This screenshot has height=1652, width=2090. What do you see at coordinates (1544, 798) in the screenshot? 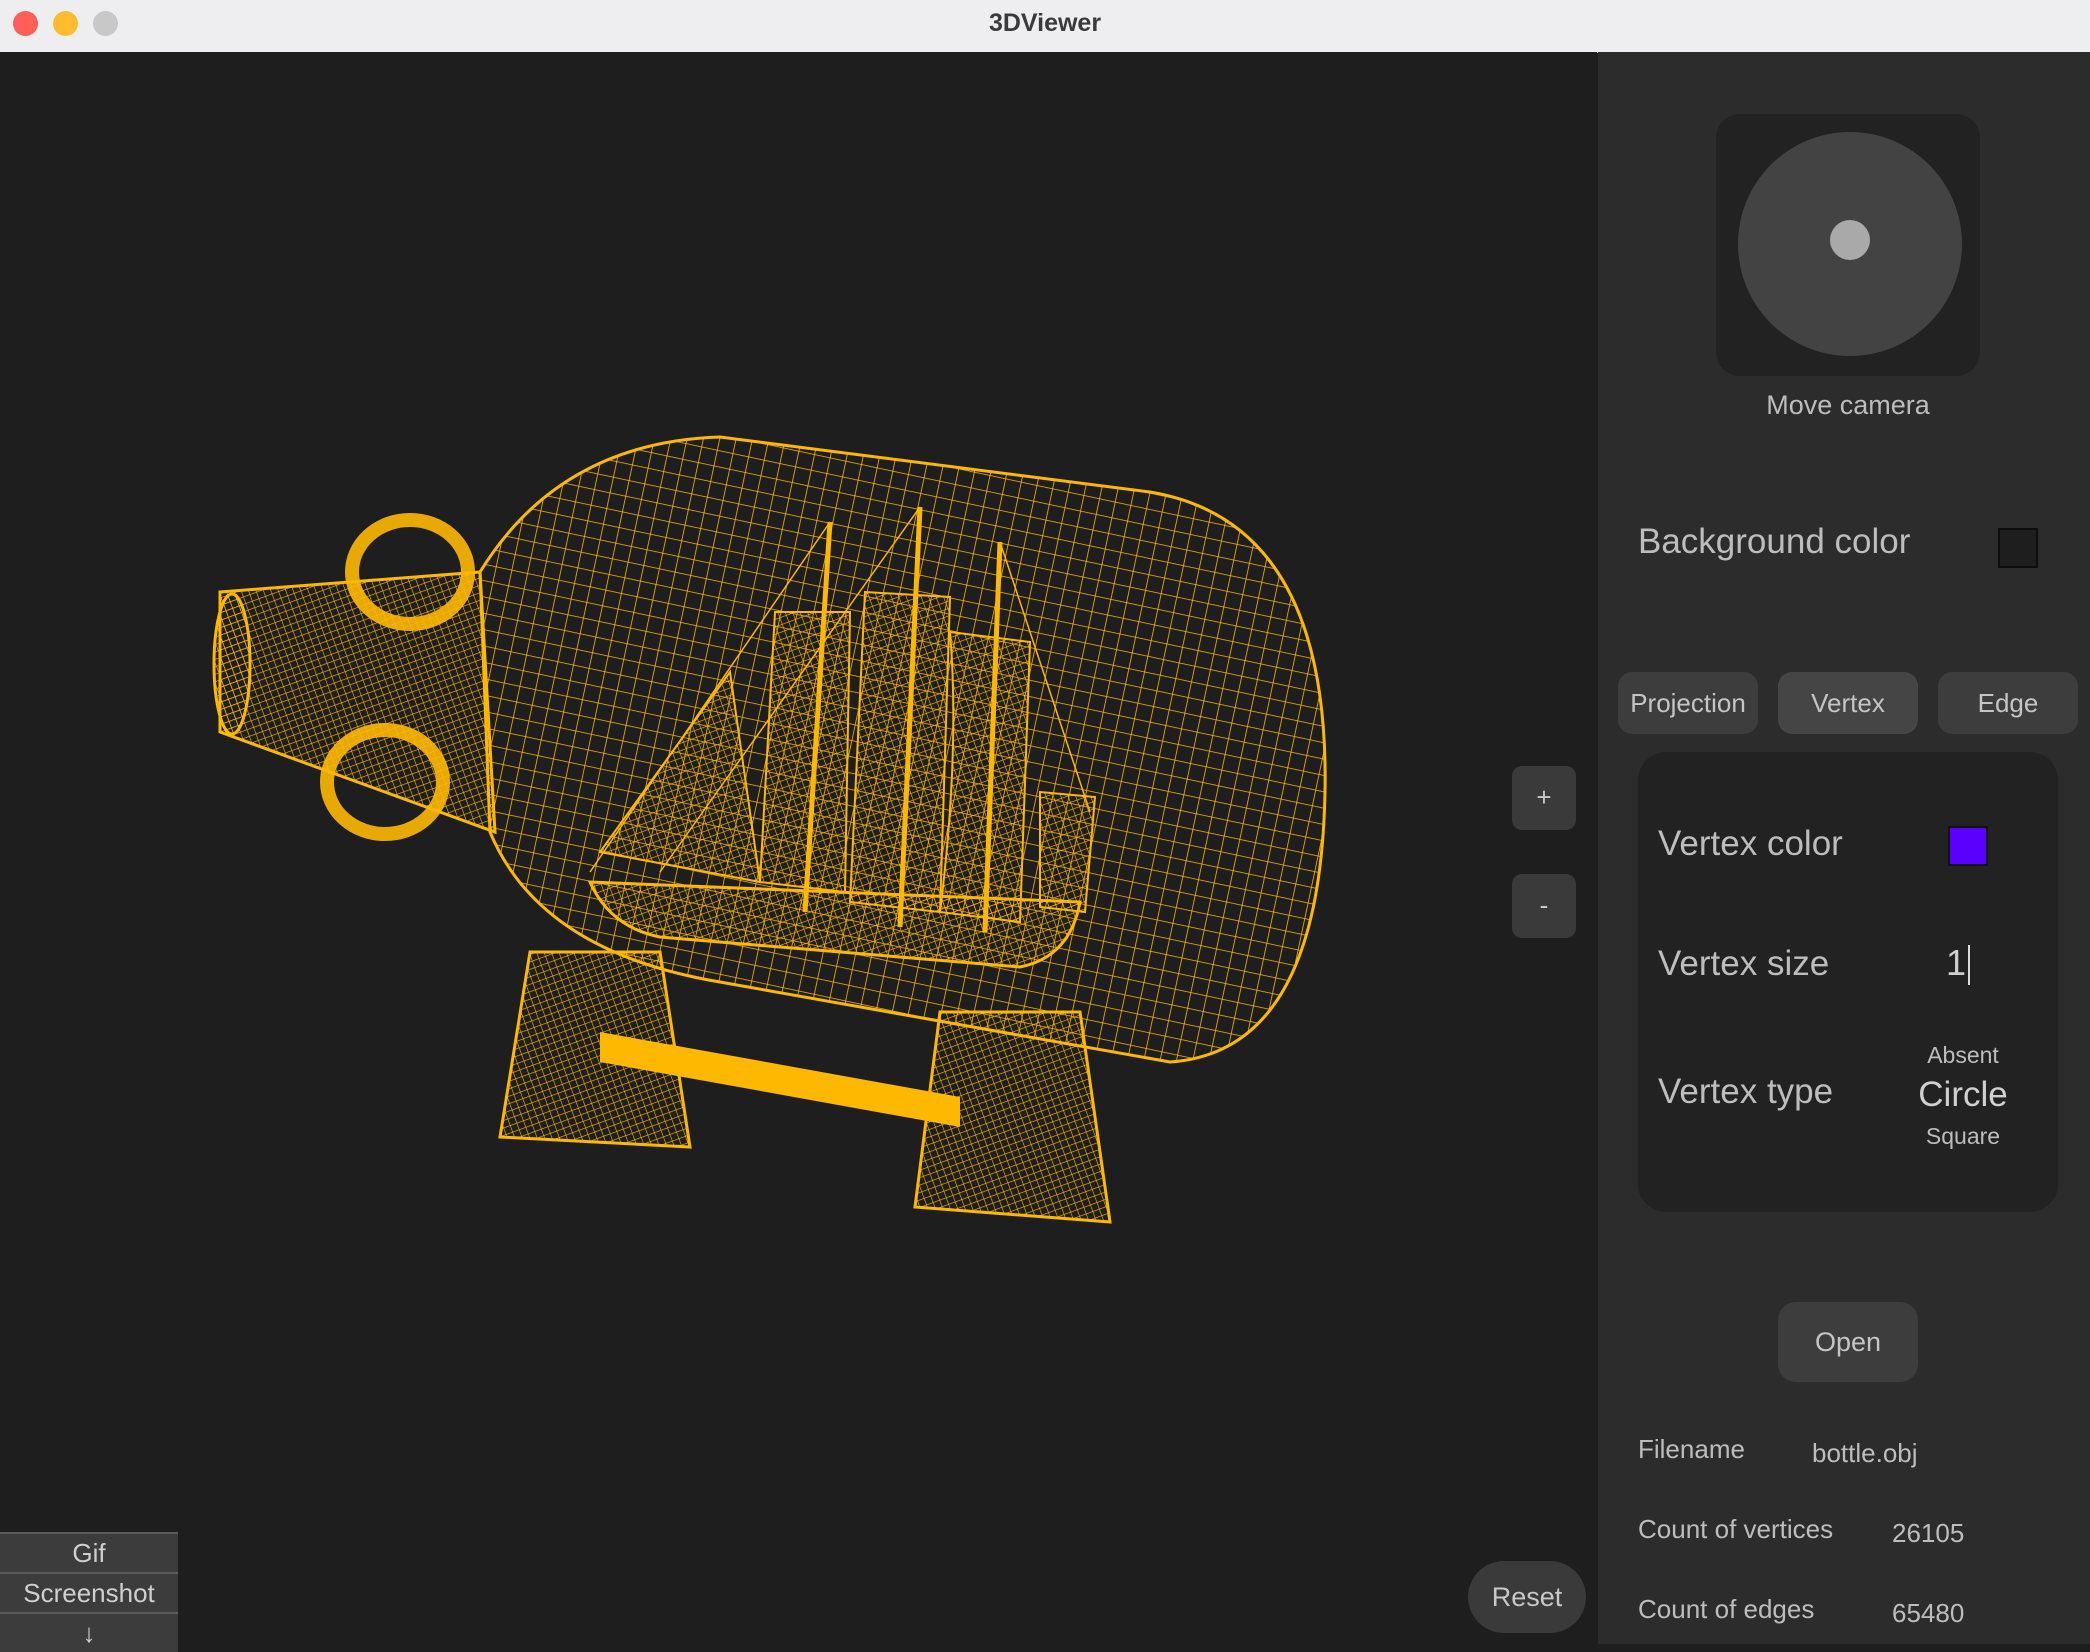
I see `zoom-in-button: +` at bounding box center [1544, 798].